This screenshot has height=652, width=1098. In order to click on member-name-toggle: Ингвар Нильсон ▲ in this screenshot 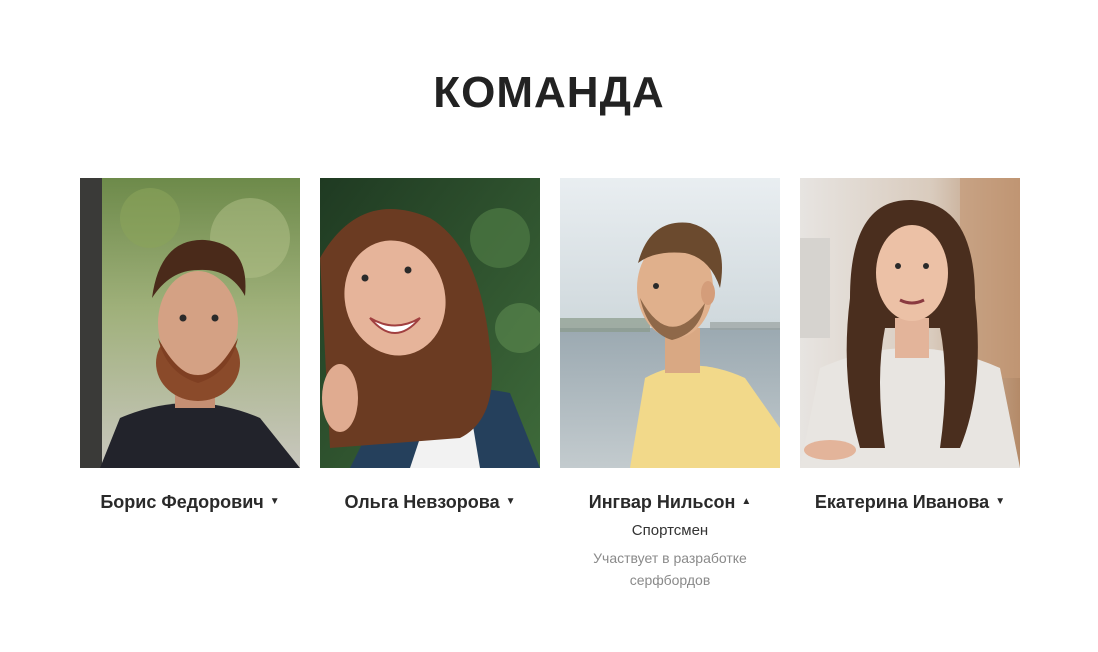, I will do `click(670, 502)`.